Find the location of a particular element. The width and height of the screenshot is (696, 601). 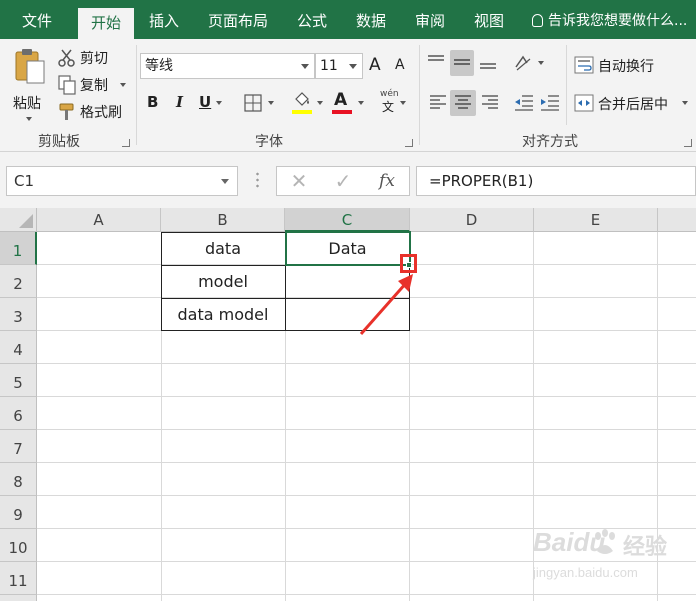

underline-icon: U is located at coordinates (205, 102).